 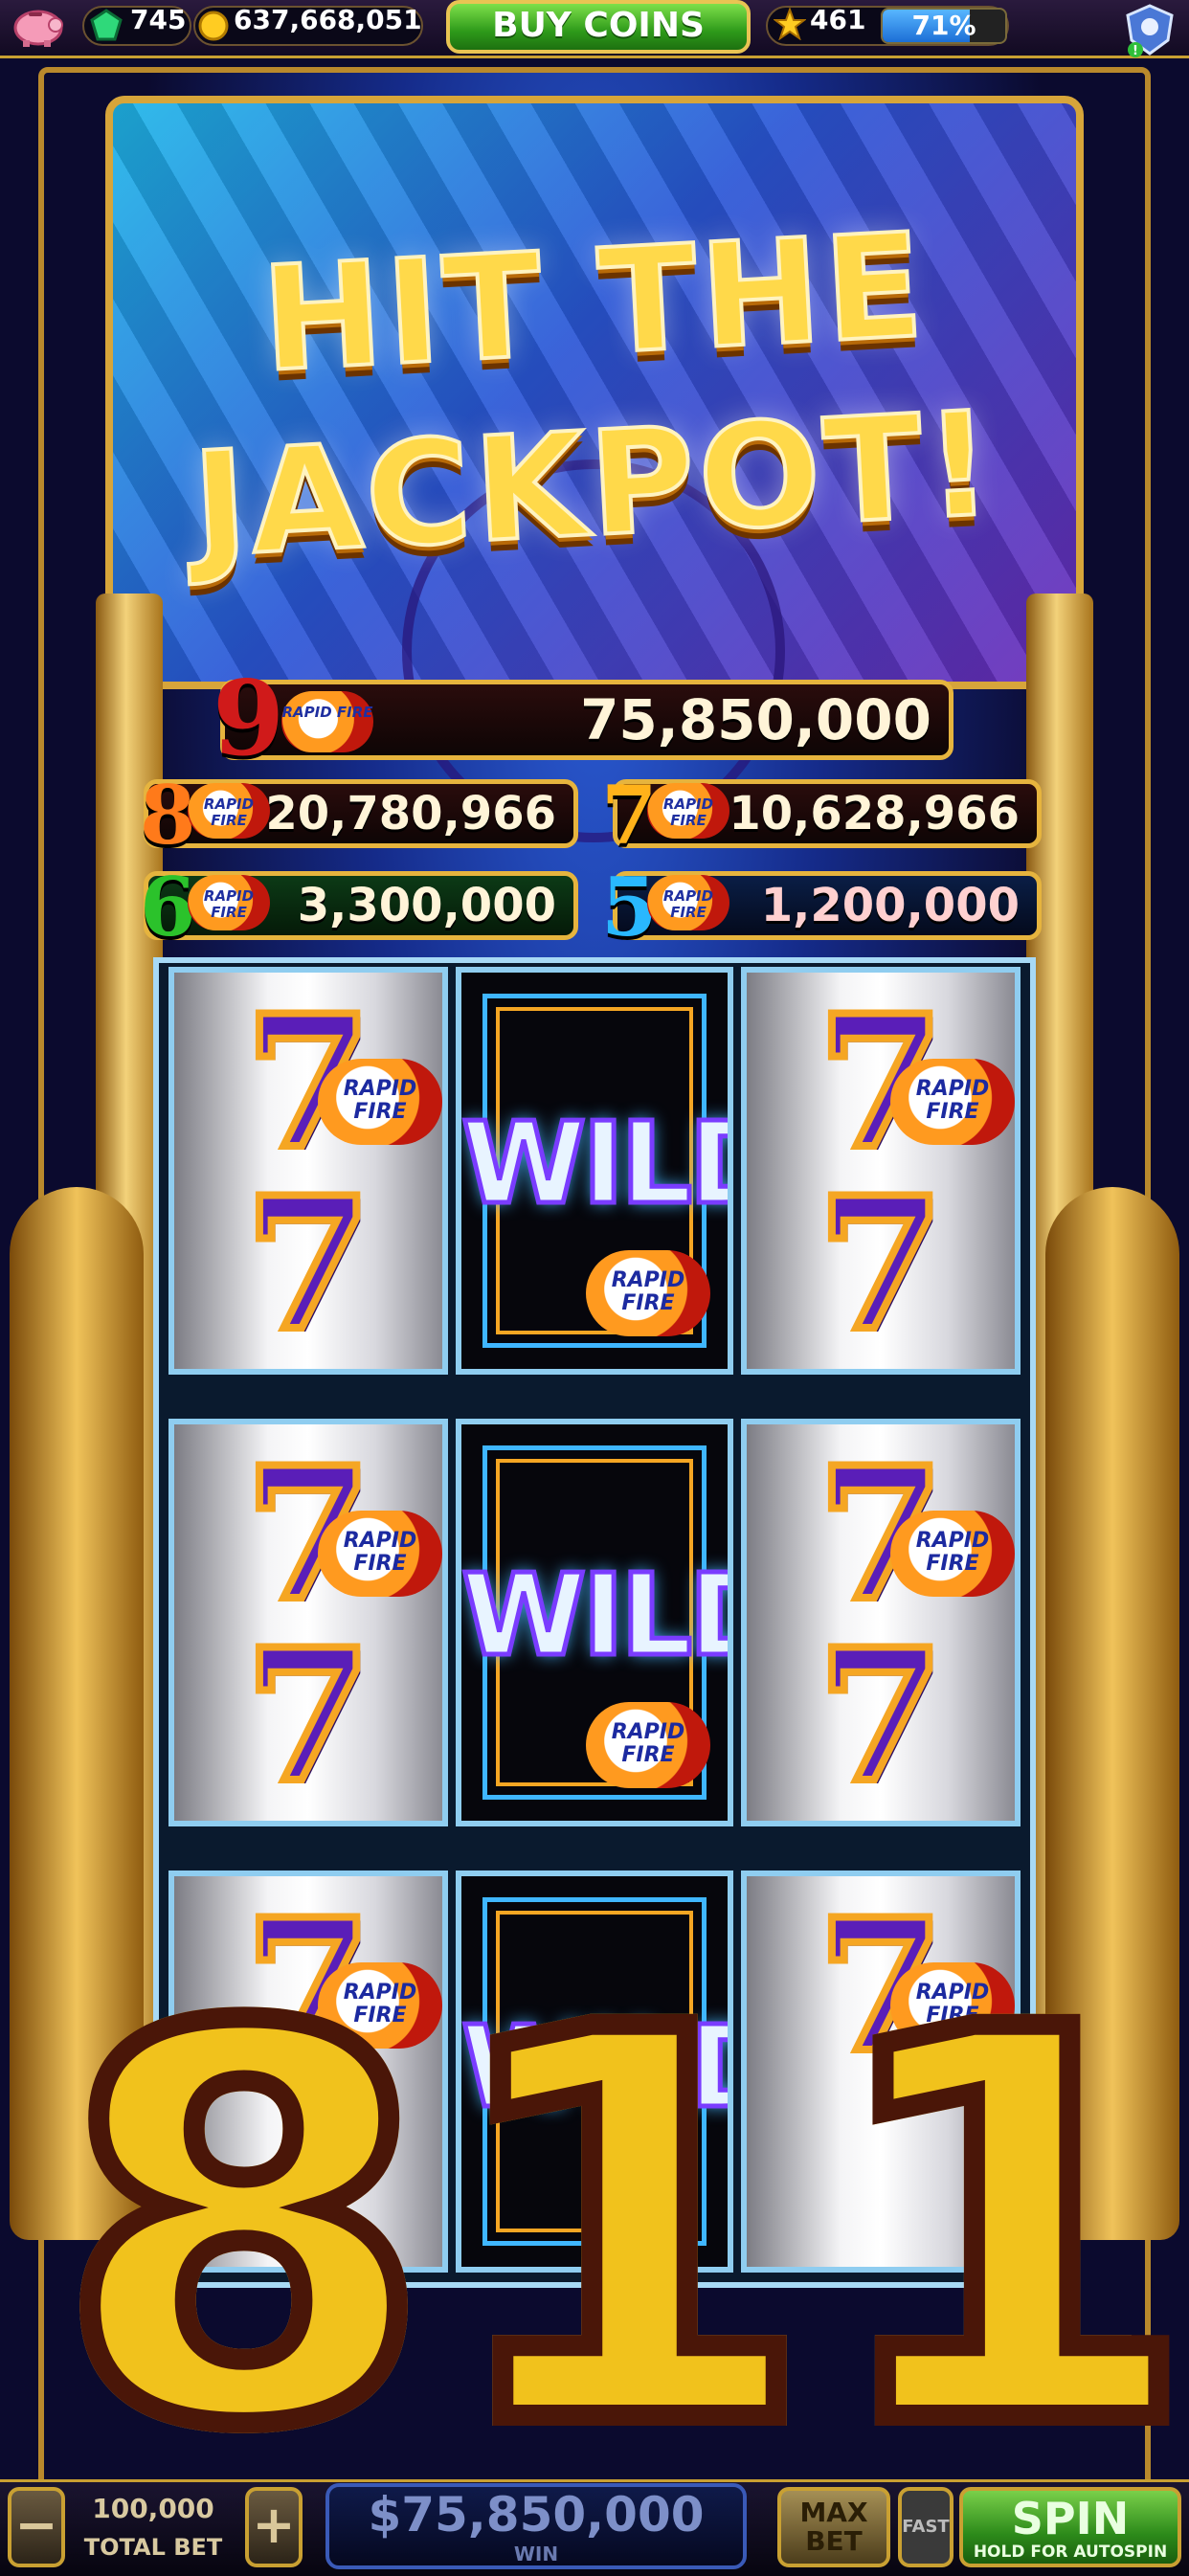 What do you see at coordinates (874, 814) in the screenshot?
I see `jackpot-value: 10,628,966` at bounding box center [874, 814].